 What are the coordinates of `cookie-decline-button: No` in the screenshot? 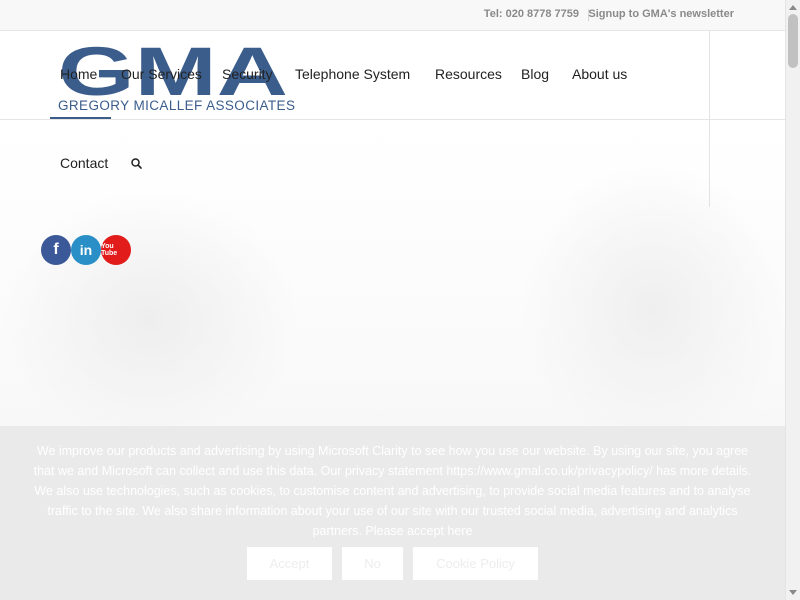 It's located at (372, 563).